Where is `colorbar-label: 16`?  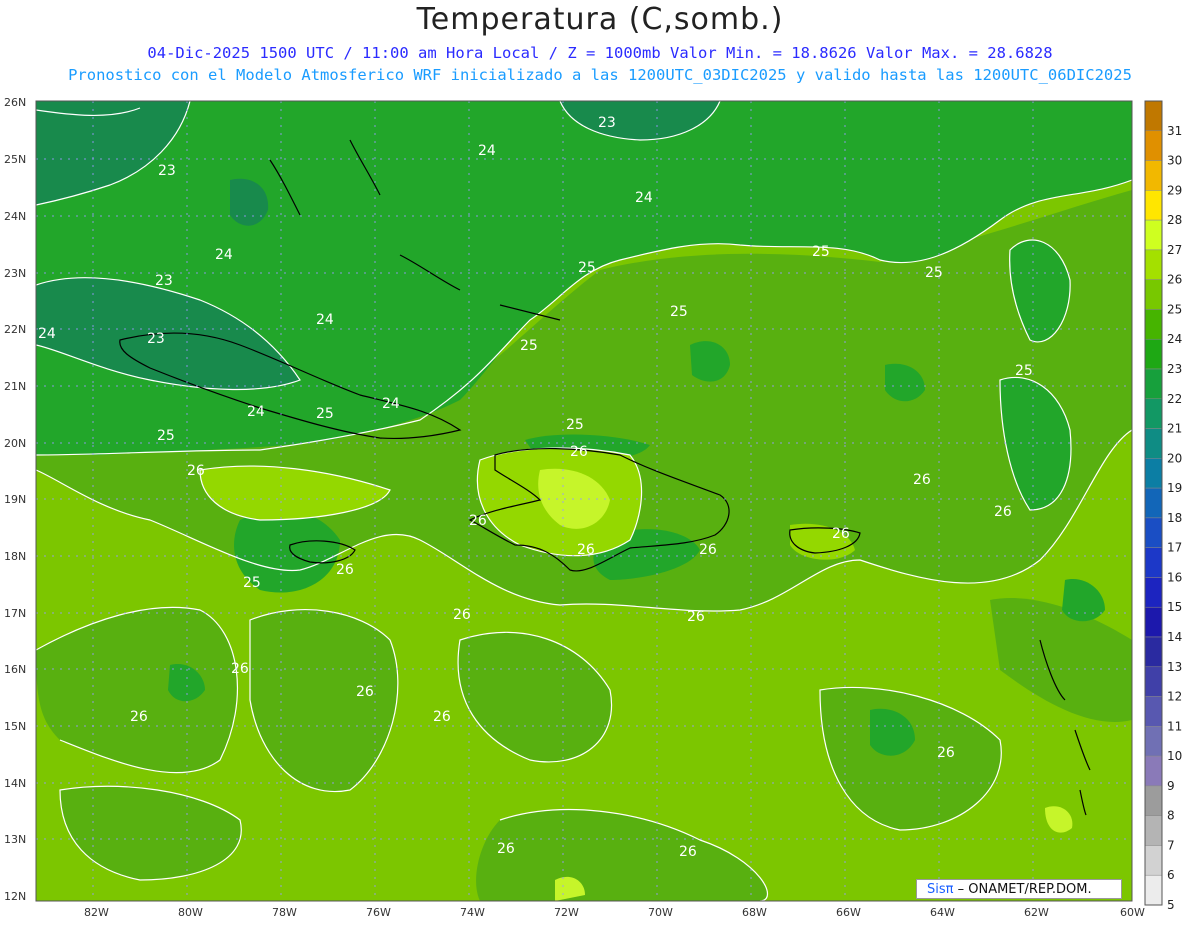
colorbar-label: 16 is located at coordinates (1174, 577).